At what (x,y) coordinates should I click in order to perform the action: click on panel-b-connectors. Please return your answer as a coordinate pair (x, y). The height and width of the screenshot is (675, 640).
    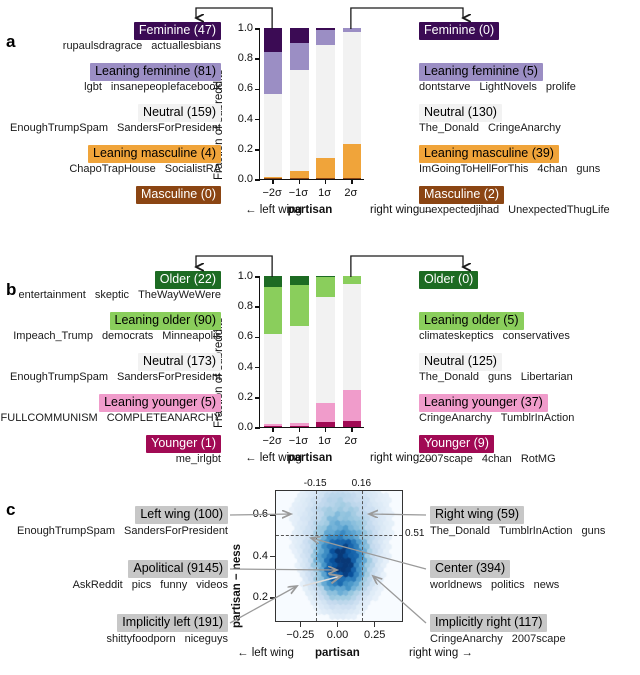
    Looking at the image, I should click on (320, 266).